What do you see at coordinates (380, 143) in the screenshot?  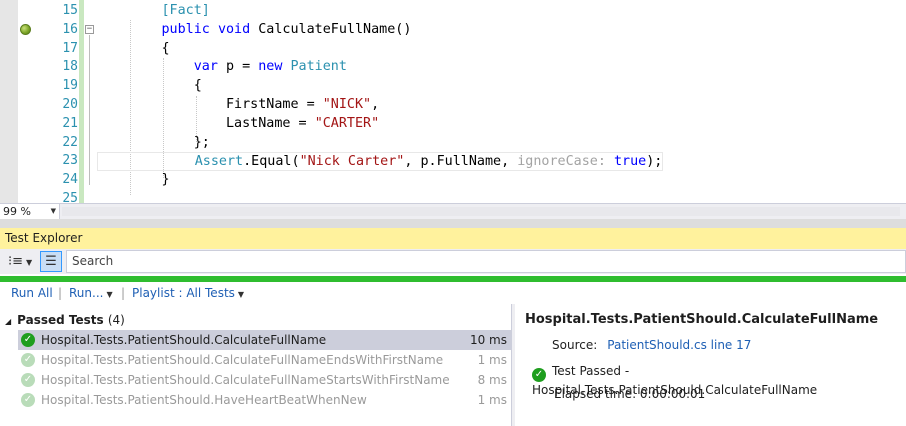 I see `code-line-22: };` at bounding box center [380, 143].